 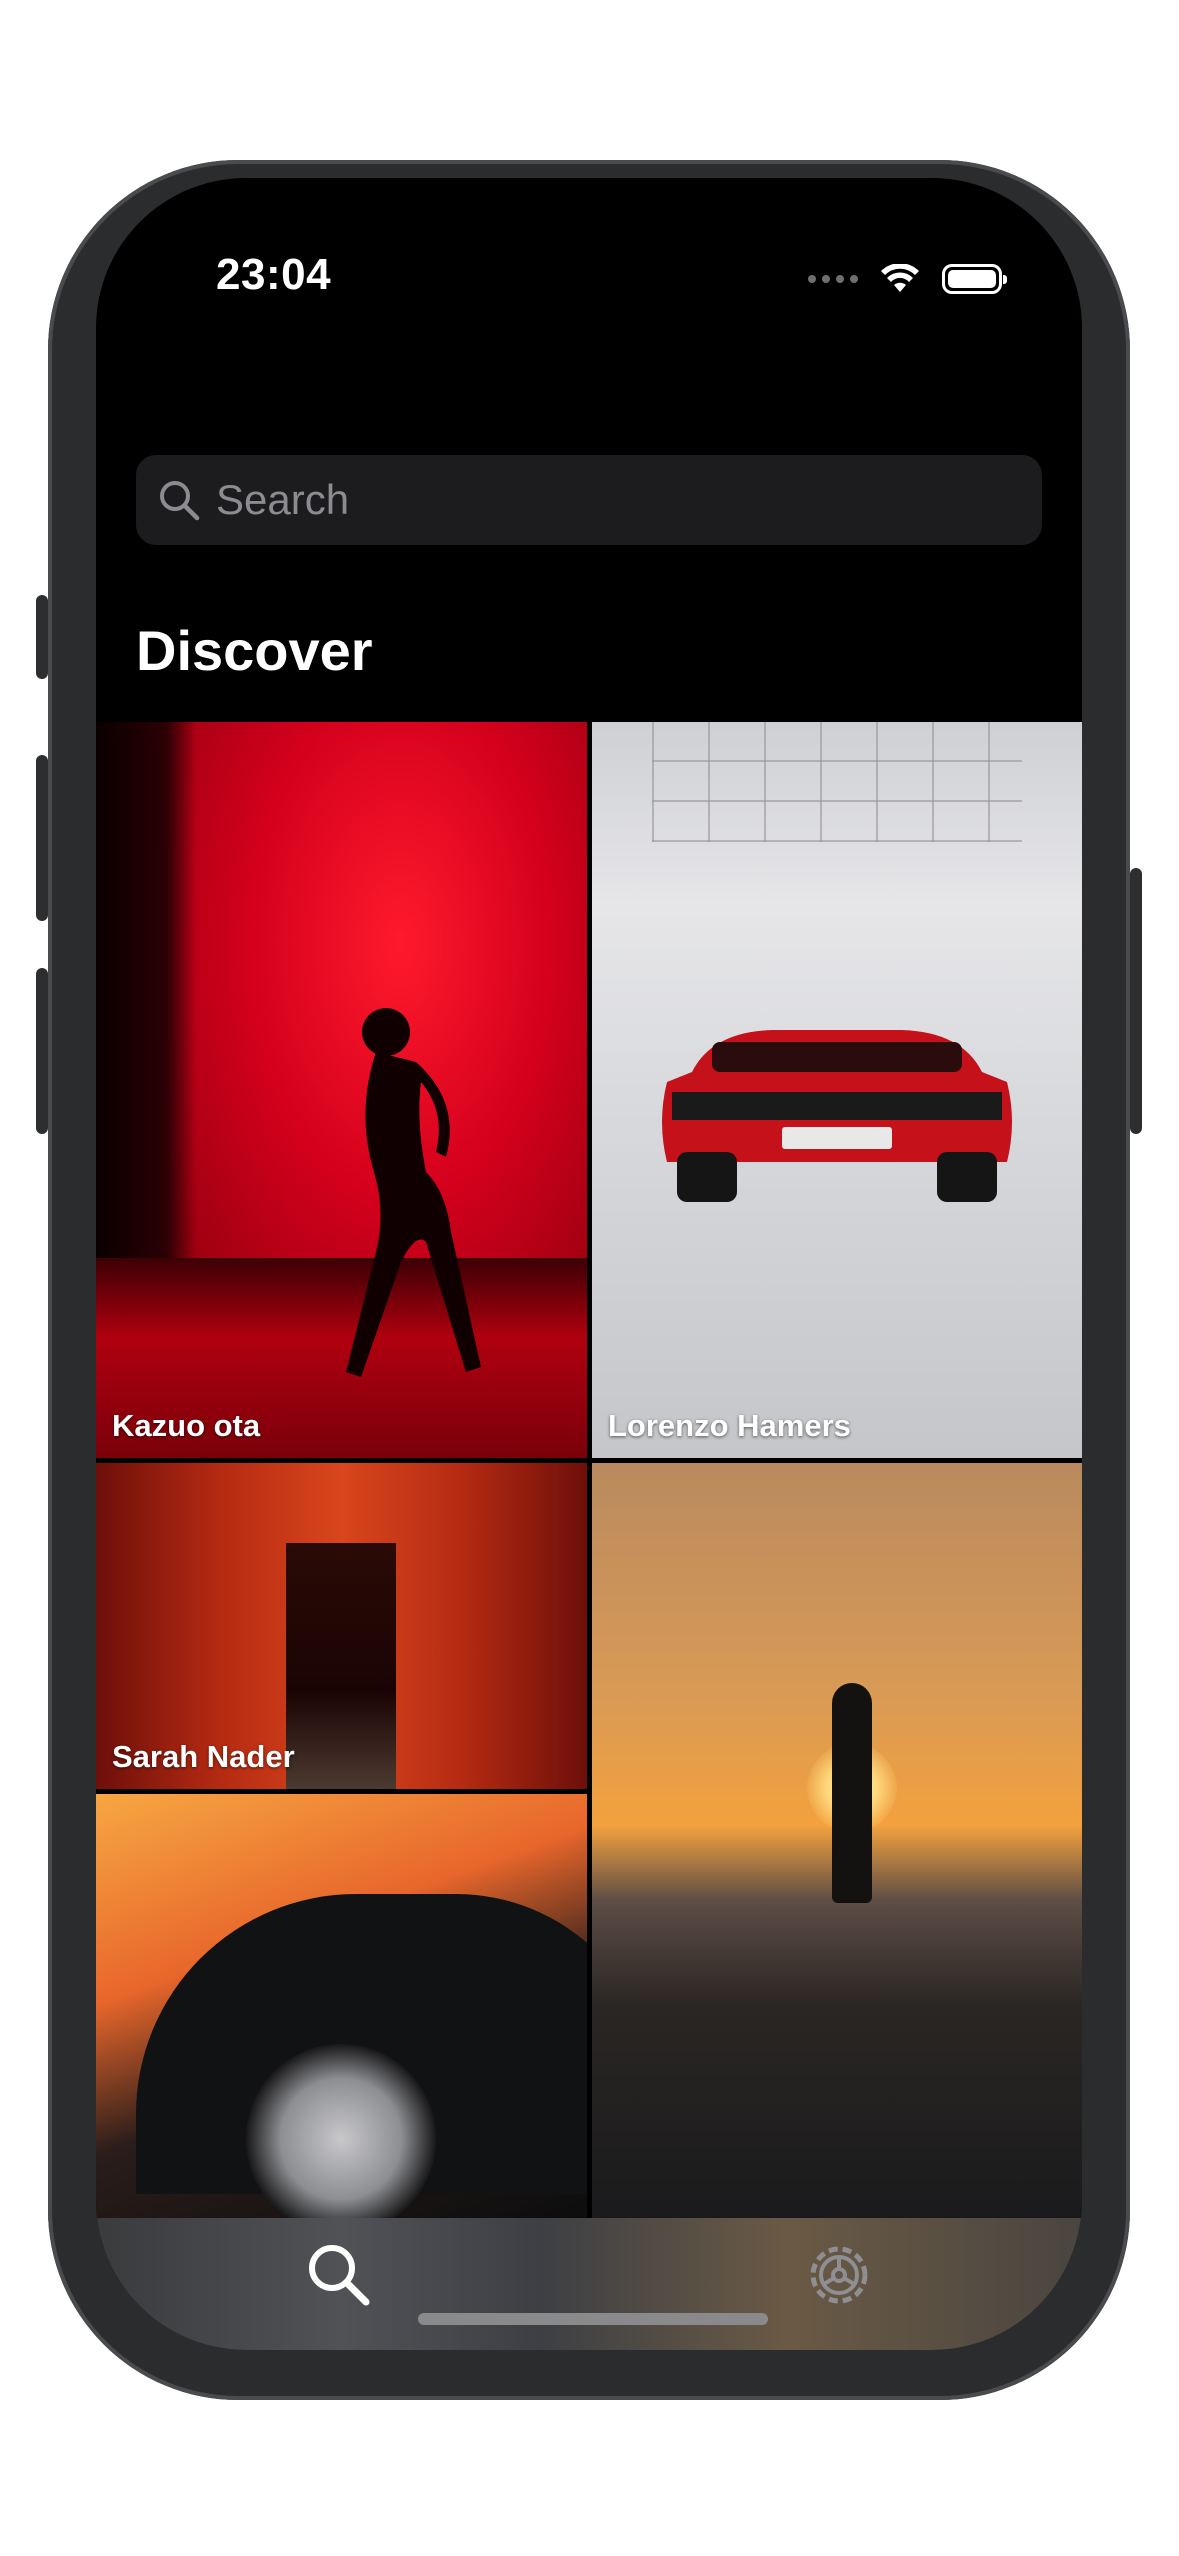 I want to click on photo-credit: Kazuo ota, so click(x=186, y=1425).